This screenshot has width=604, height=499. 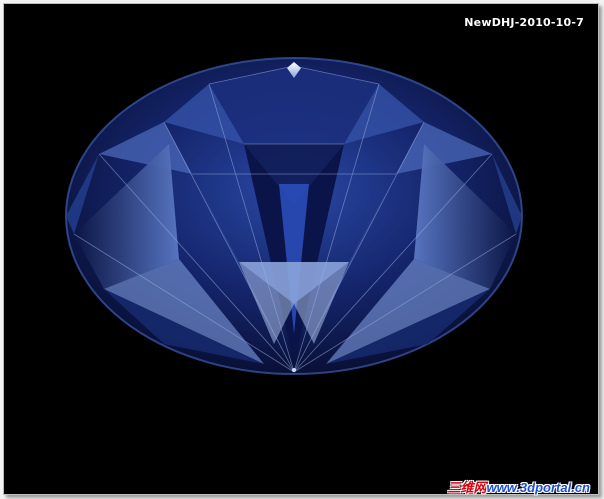 I want to click on watermark-cn: 三维网, so click(x=467, y=487).